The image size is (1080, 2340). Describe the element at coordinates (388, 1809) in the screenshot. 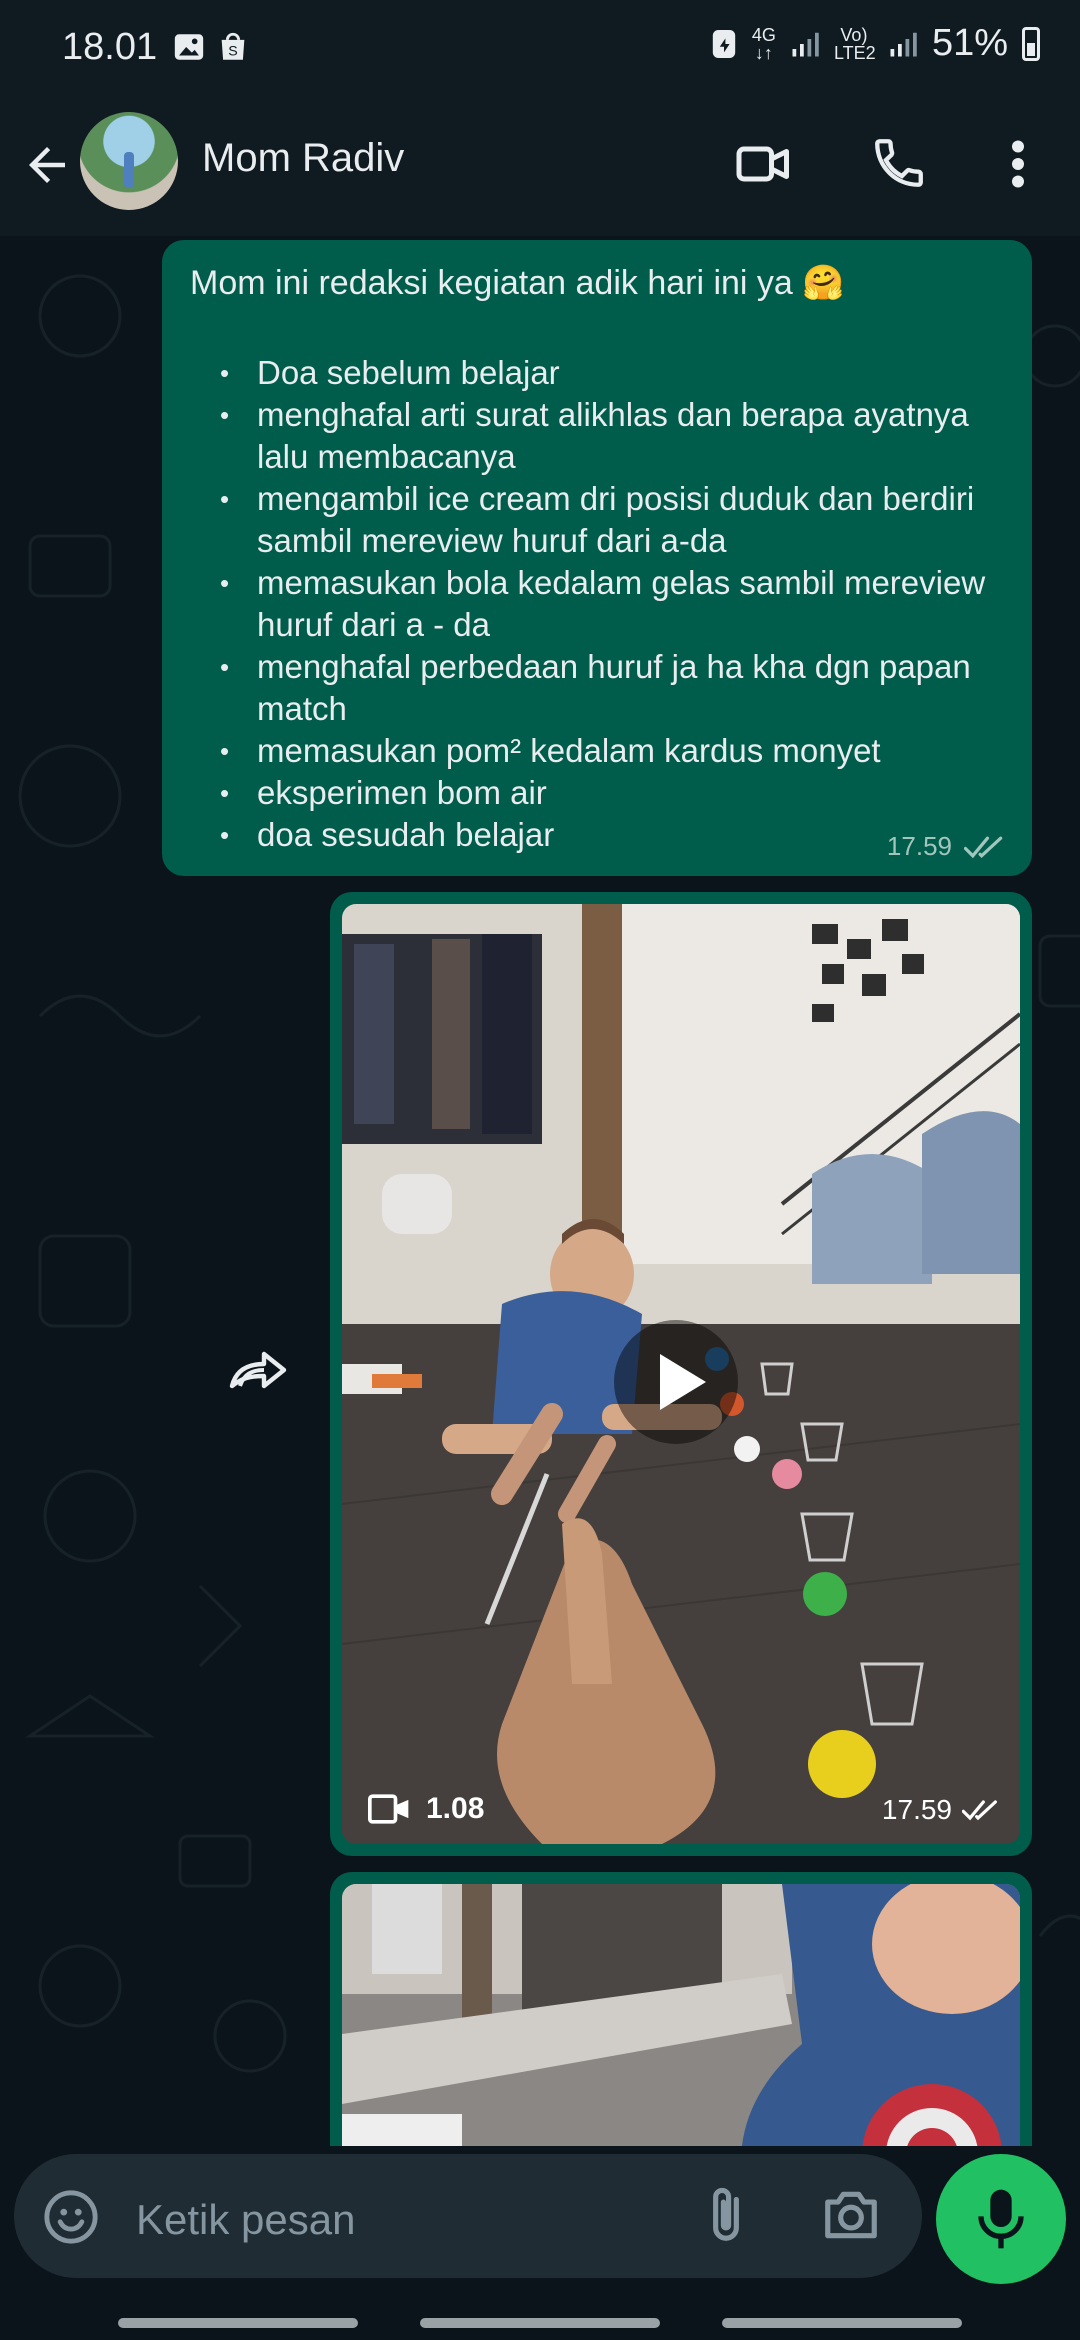

I see `video-camera-icon` at that location.